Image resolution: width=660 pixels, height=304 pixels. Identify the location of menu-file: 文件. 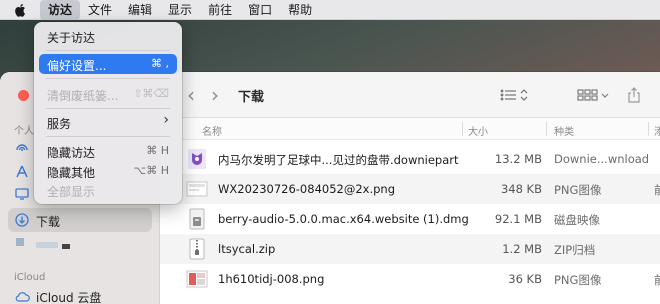
(100, 10).